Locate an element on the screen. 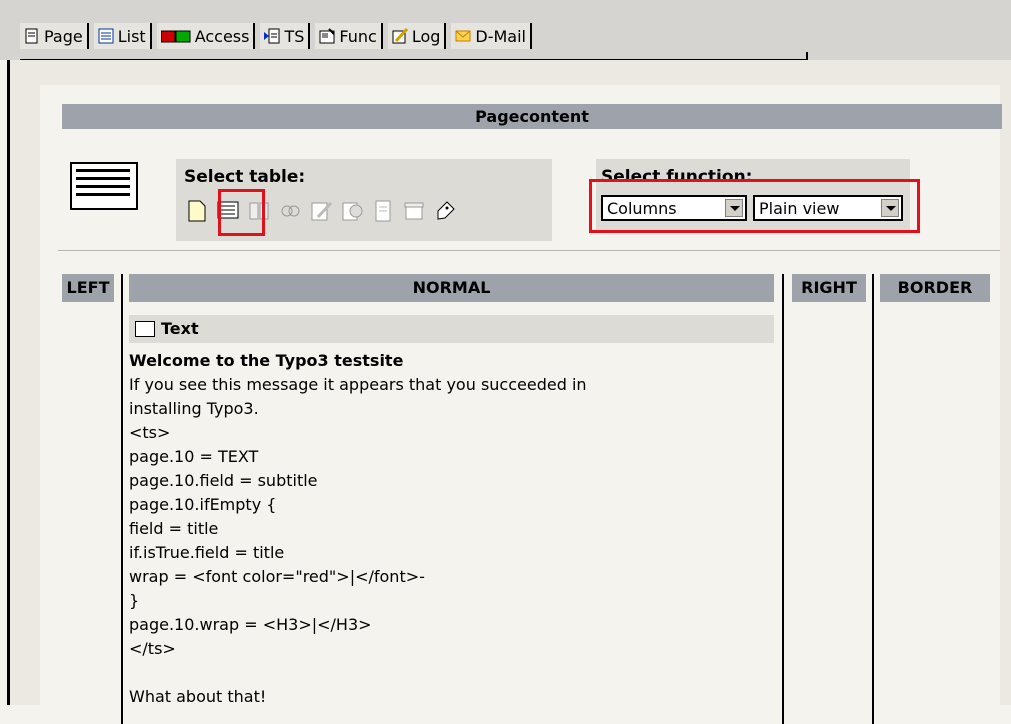 The height and width of the screenshot is (724, 1011). log-icon is located at coordinates (400, 35).